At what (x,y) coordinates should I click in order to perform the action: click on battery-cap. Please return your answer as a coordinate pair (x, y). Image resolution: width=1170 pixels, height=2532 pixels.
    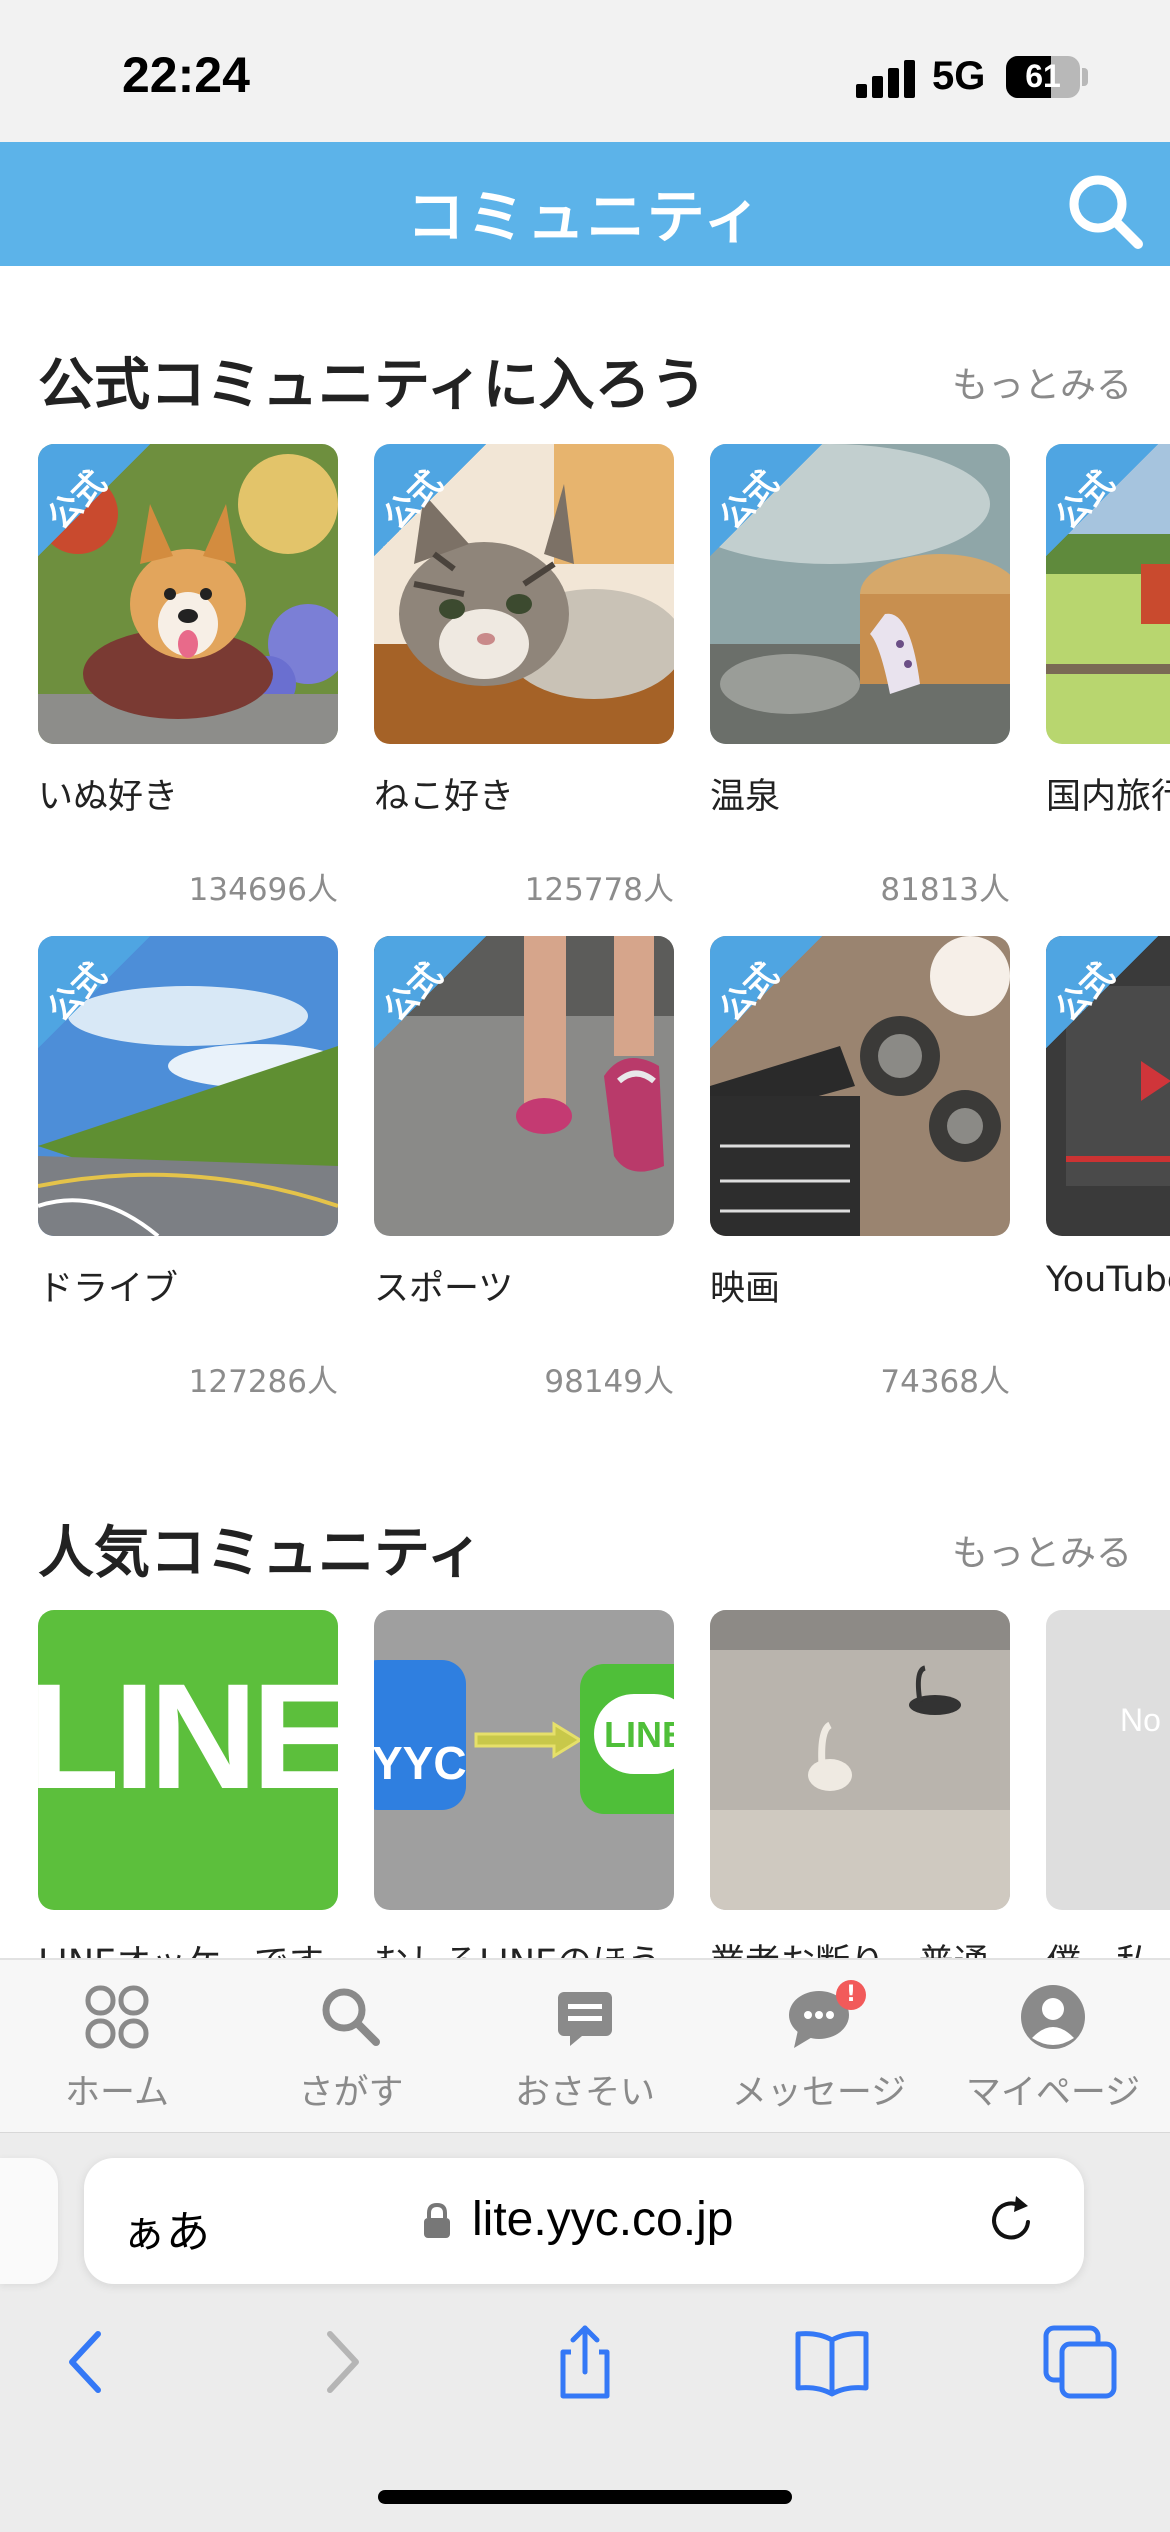
    Looking at the image, I should click on (1085, 77).